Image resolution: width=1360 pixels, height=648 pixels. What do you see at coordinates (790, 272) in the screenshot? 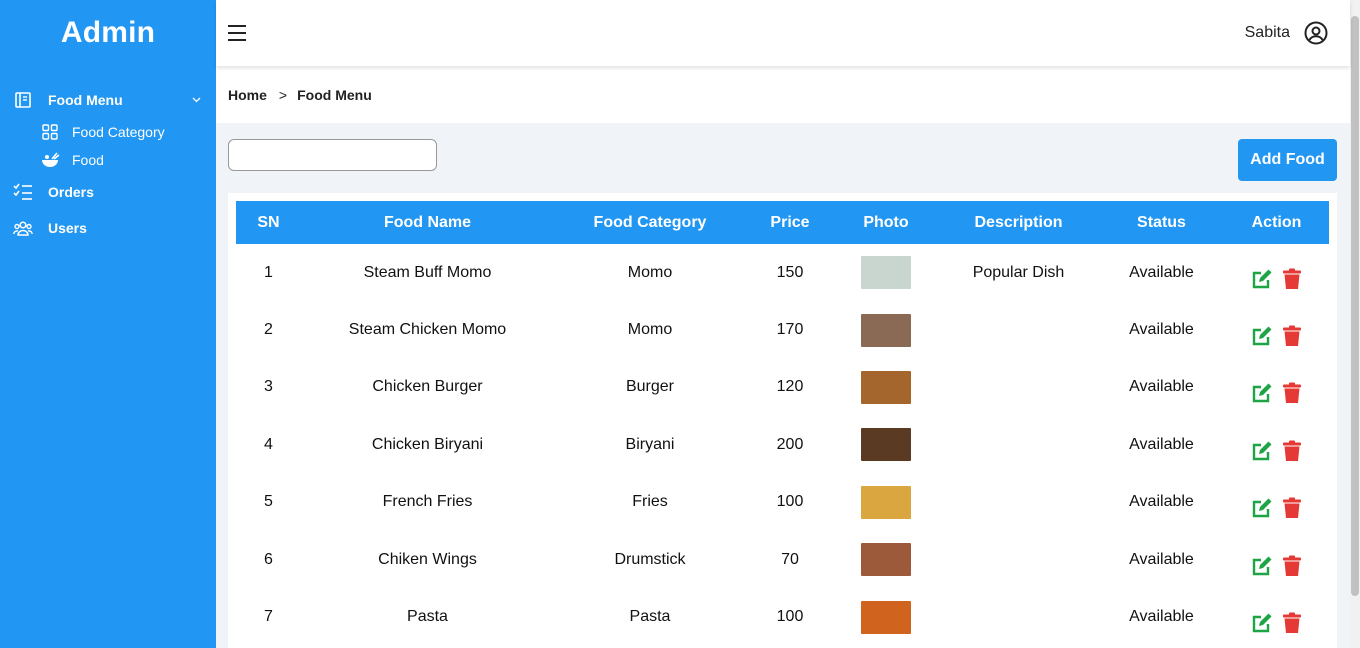
I see `cell-price: 150` at bounding box center [790, 272].